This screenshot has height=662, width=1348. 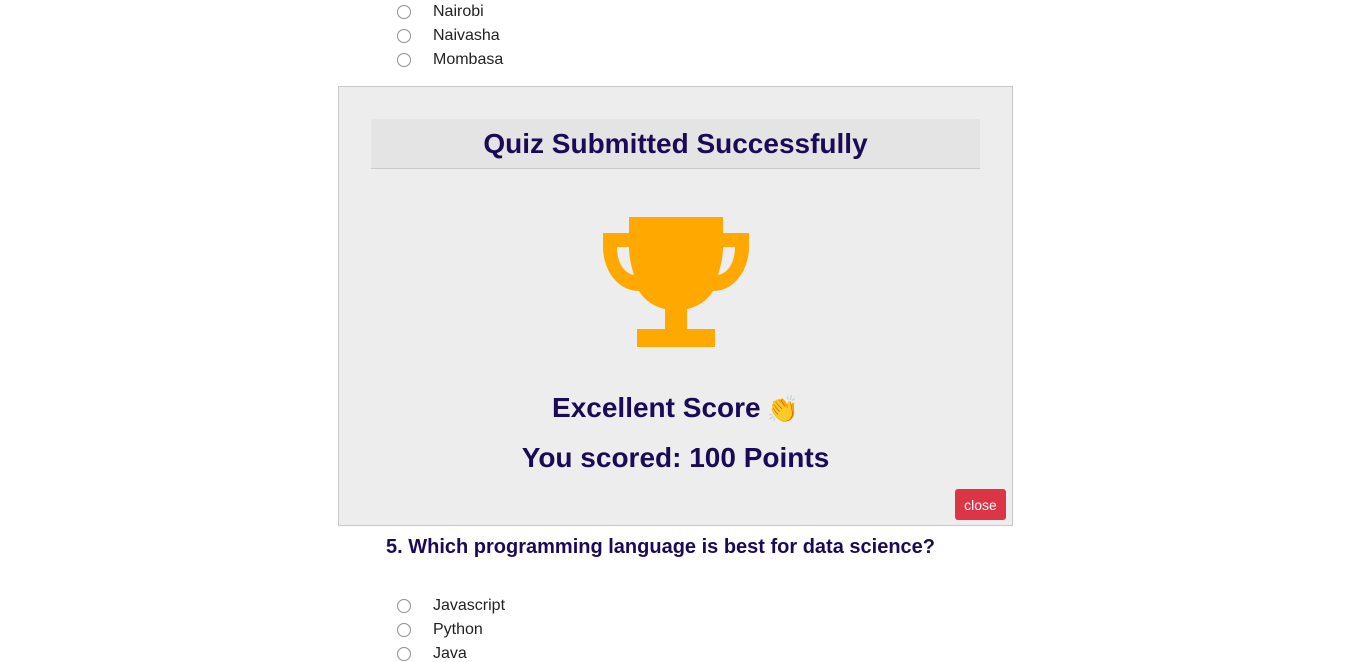 What do you see at coordinates (458, 11) in the screenshot?
I see `option-label: Nairobi` at bounding box center [458, 11].